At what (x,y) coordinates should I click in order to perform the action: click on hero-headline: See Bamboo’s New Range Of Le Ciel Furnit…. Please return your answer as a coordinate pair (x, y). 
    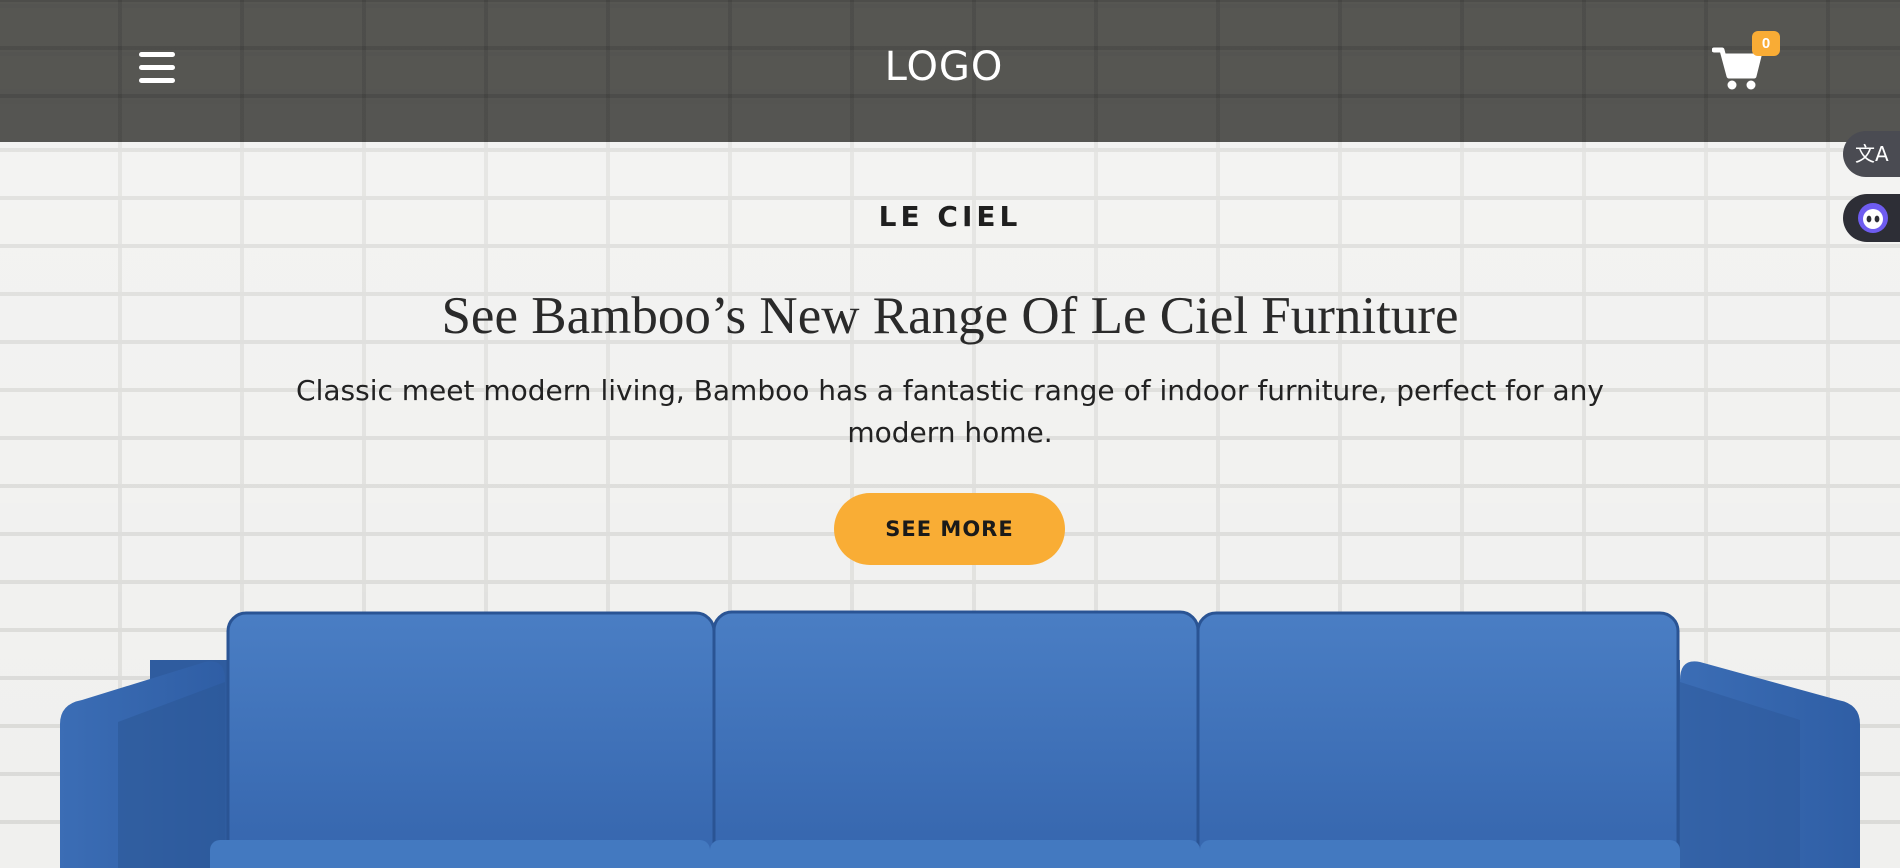
    Looking at the image, I should click on (950, 316).